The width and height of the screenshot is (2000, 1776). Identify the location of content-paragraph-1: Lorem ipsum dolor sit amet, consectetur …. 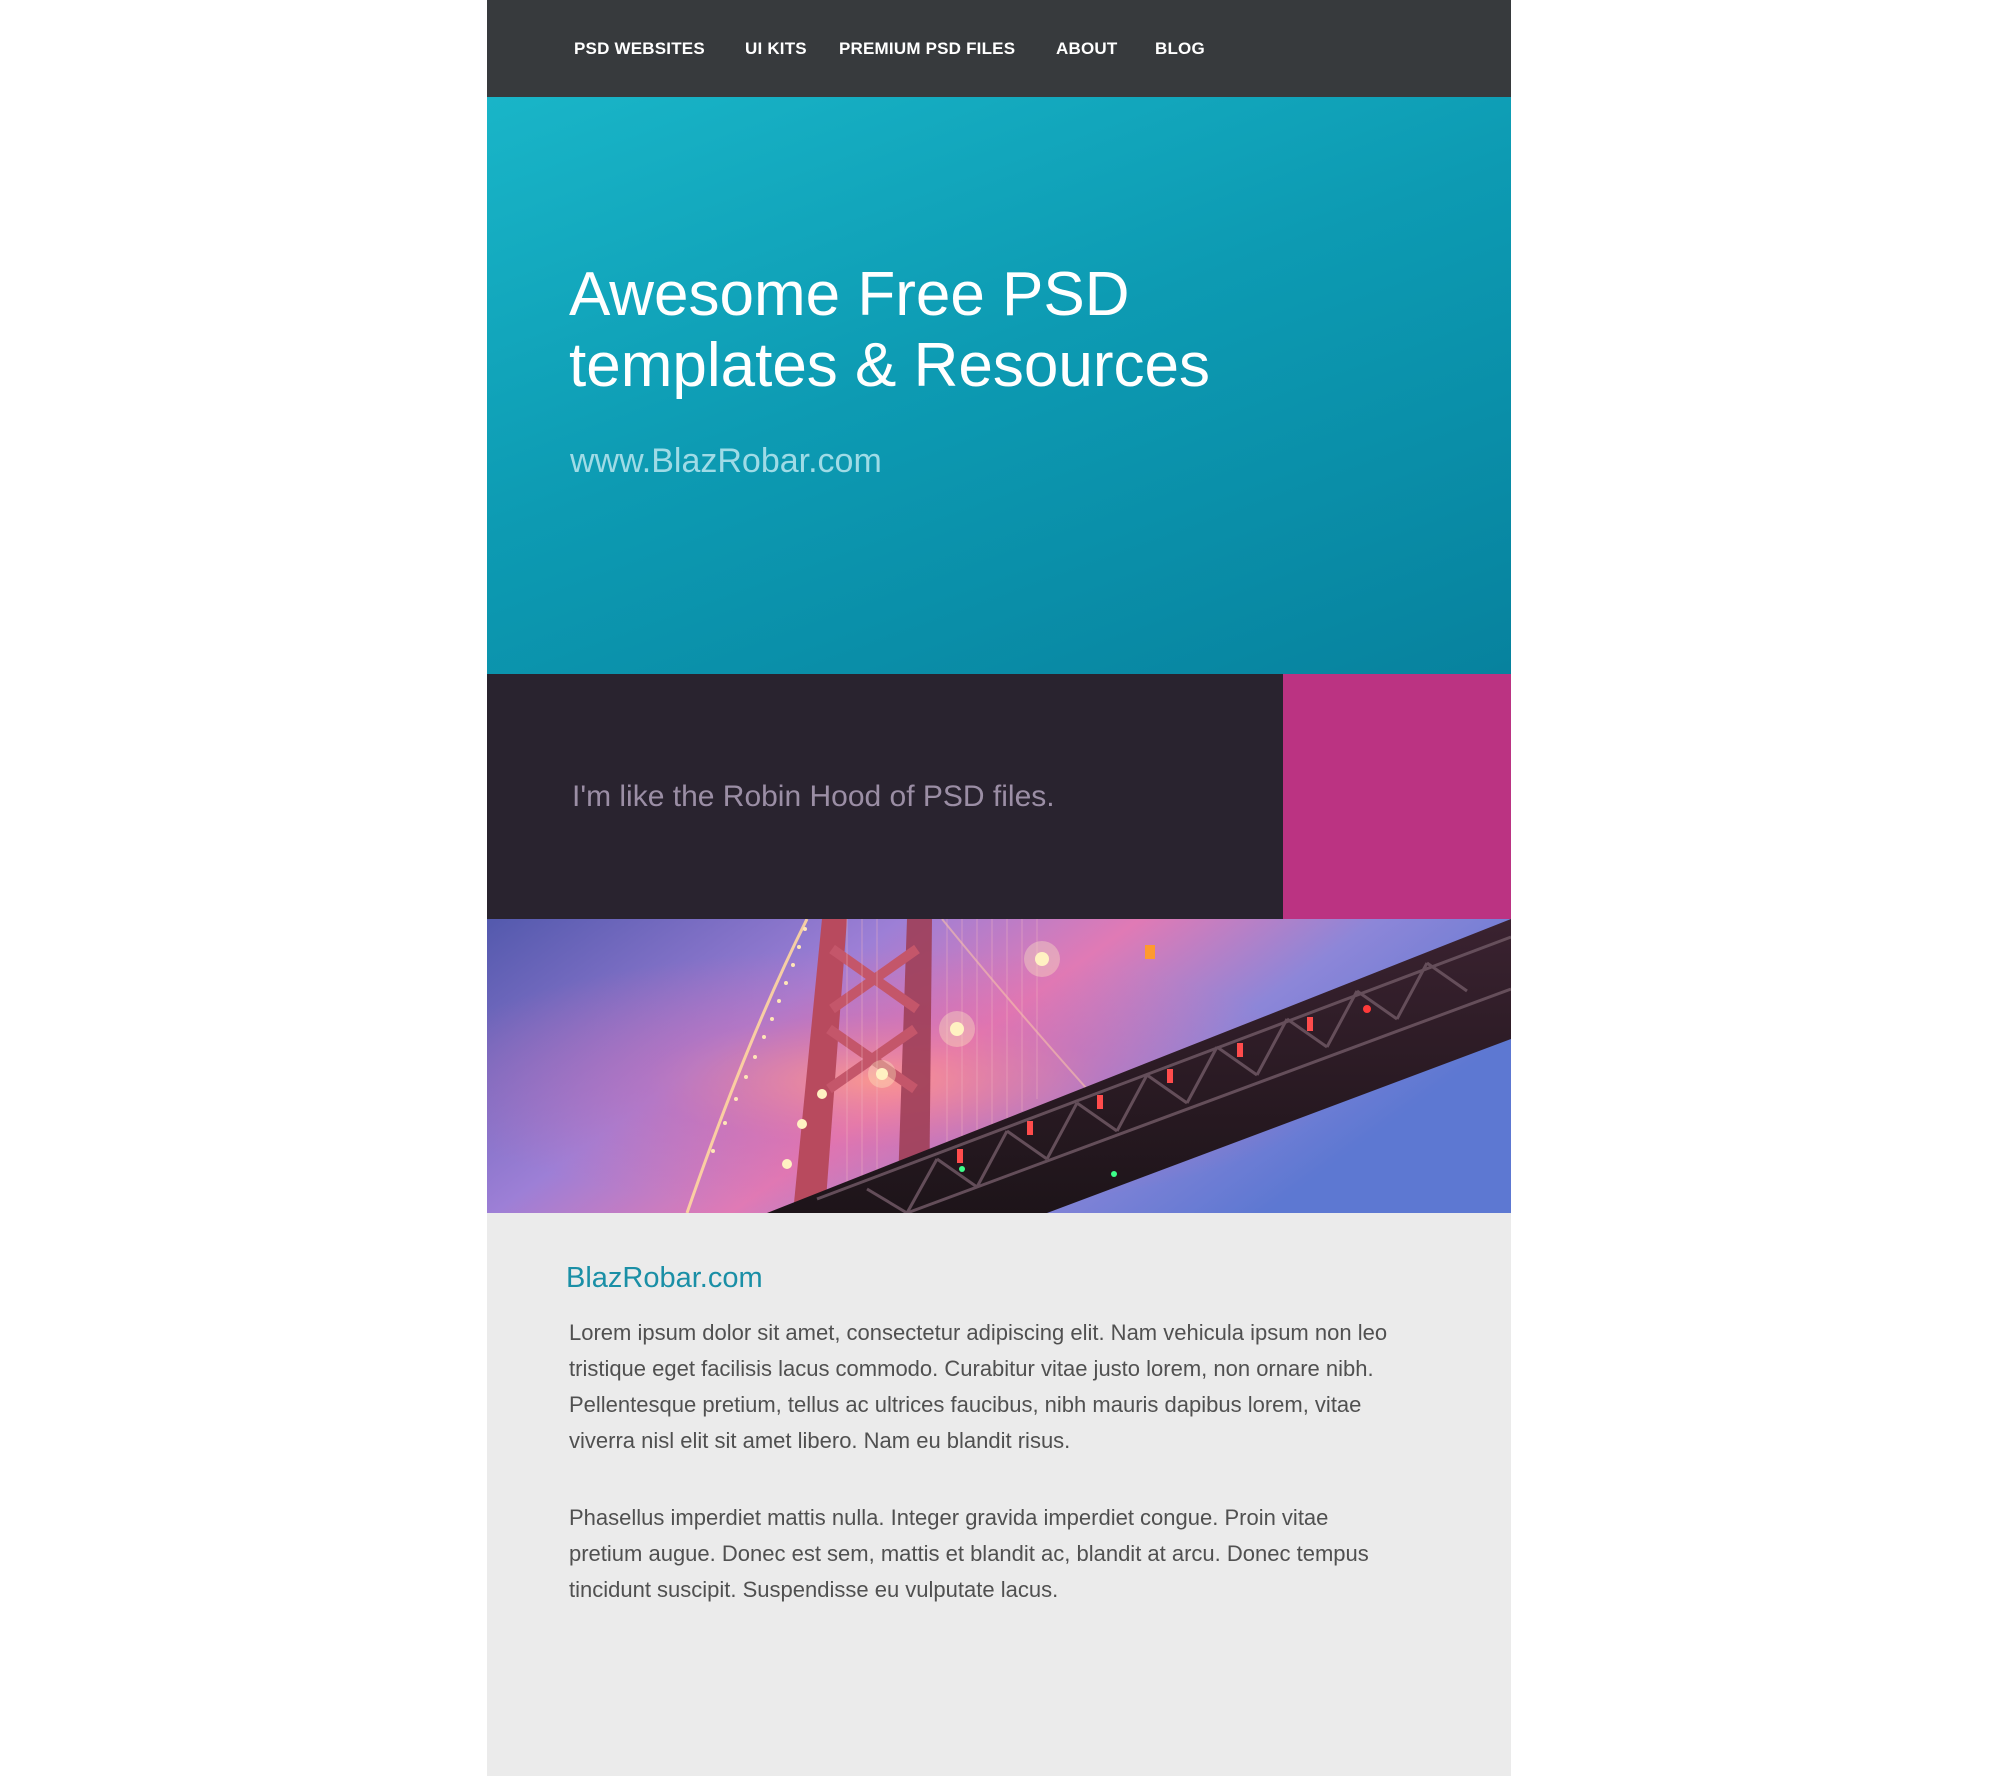
(978, 1386).